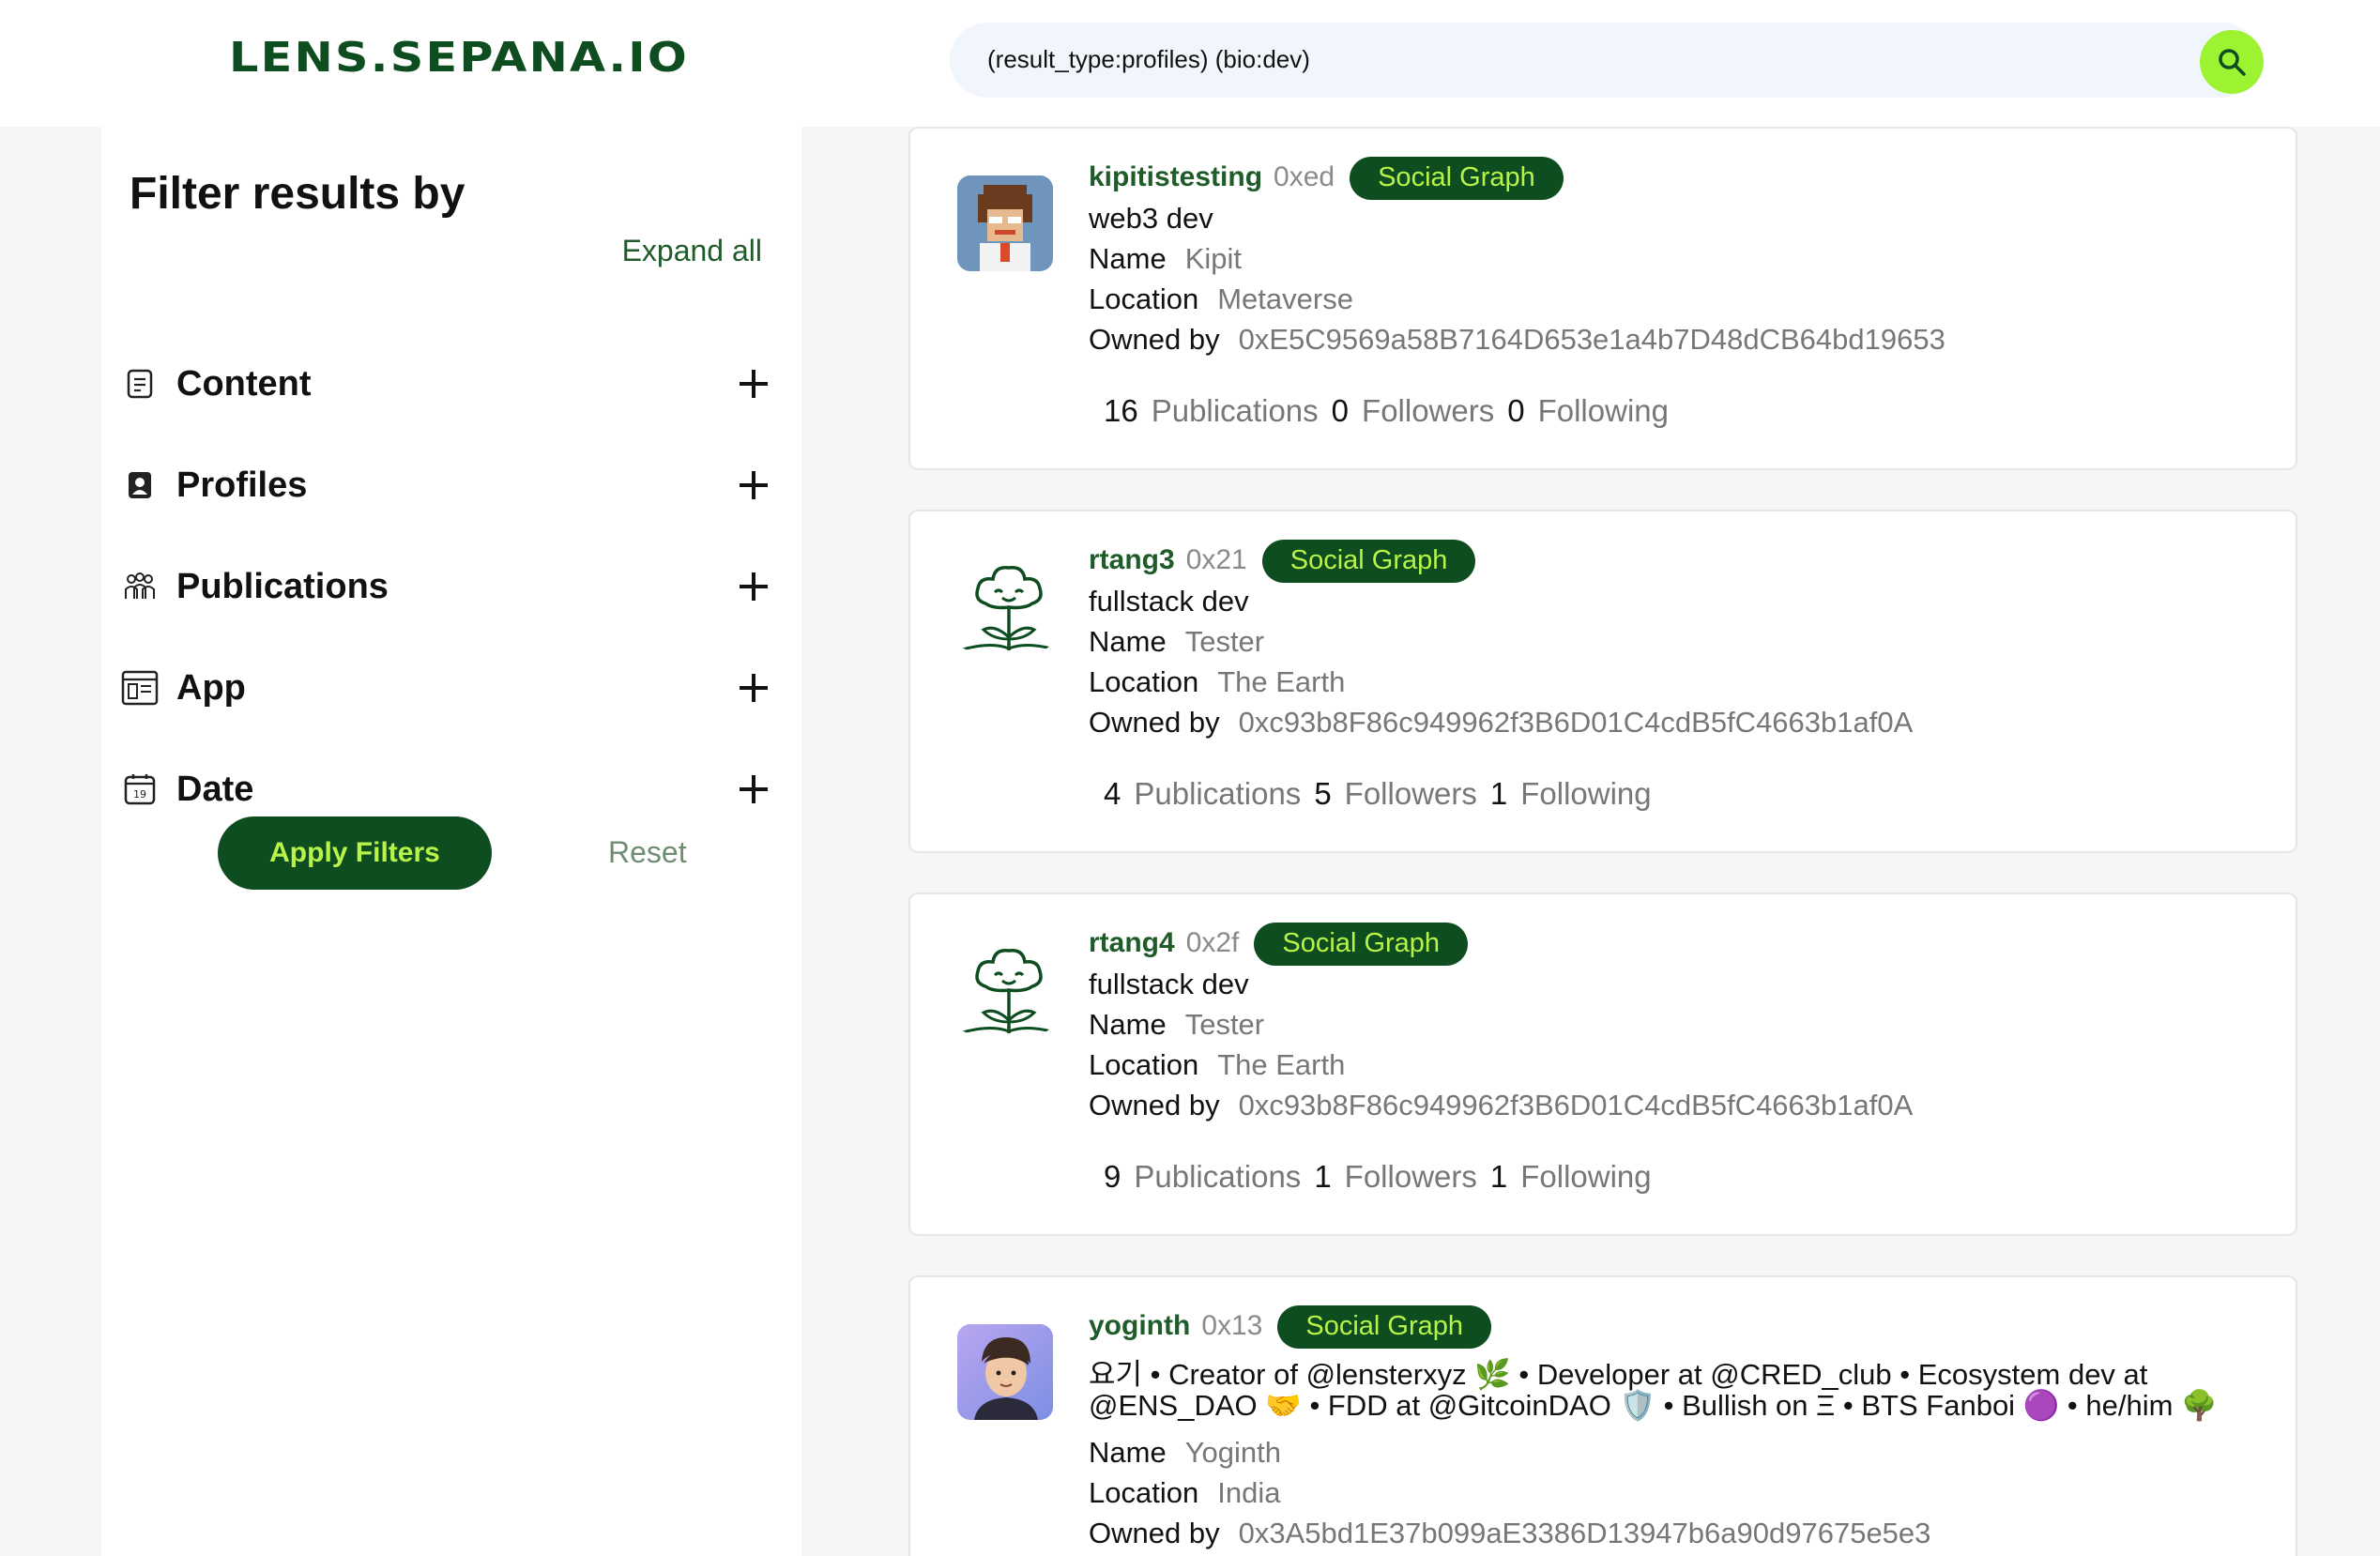 Image resolution: width=2380 pixels, height=1556 pixels. Describe the element at coordinates (1232, 1326) in the screenshot. I see `profile-id: 0x13` at that location.